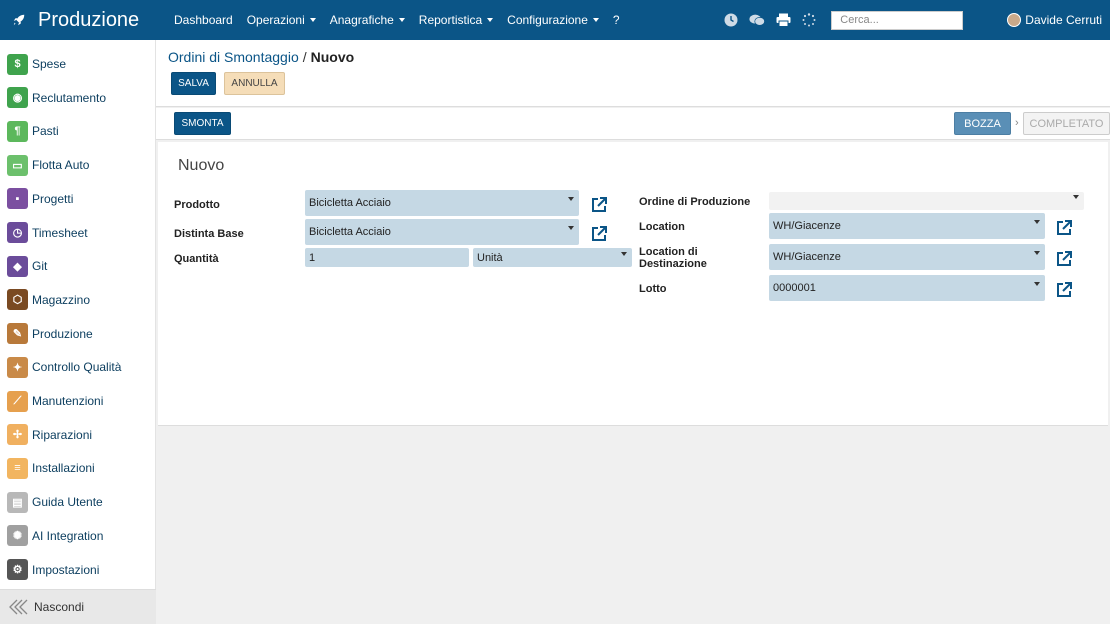  Describe the element at coordinates (982, 123) in the screenshot. I see `status-draft: BOZZA` at that location.